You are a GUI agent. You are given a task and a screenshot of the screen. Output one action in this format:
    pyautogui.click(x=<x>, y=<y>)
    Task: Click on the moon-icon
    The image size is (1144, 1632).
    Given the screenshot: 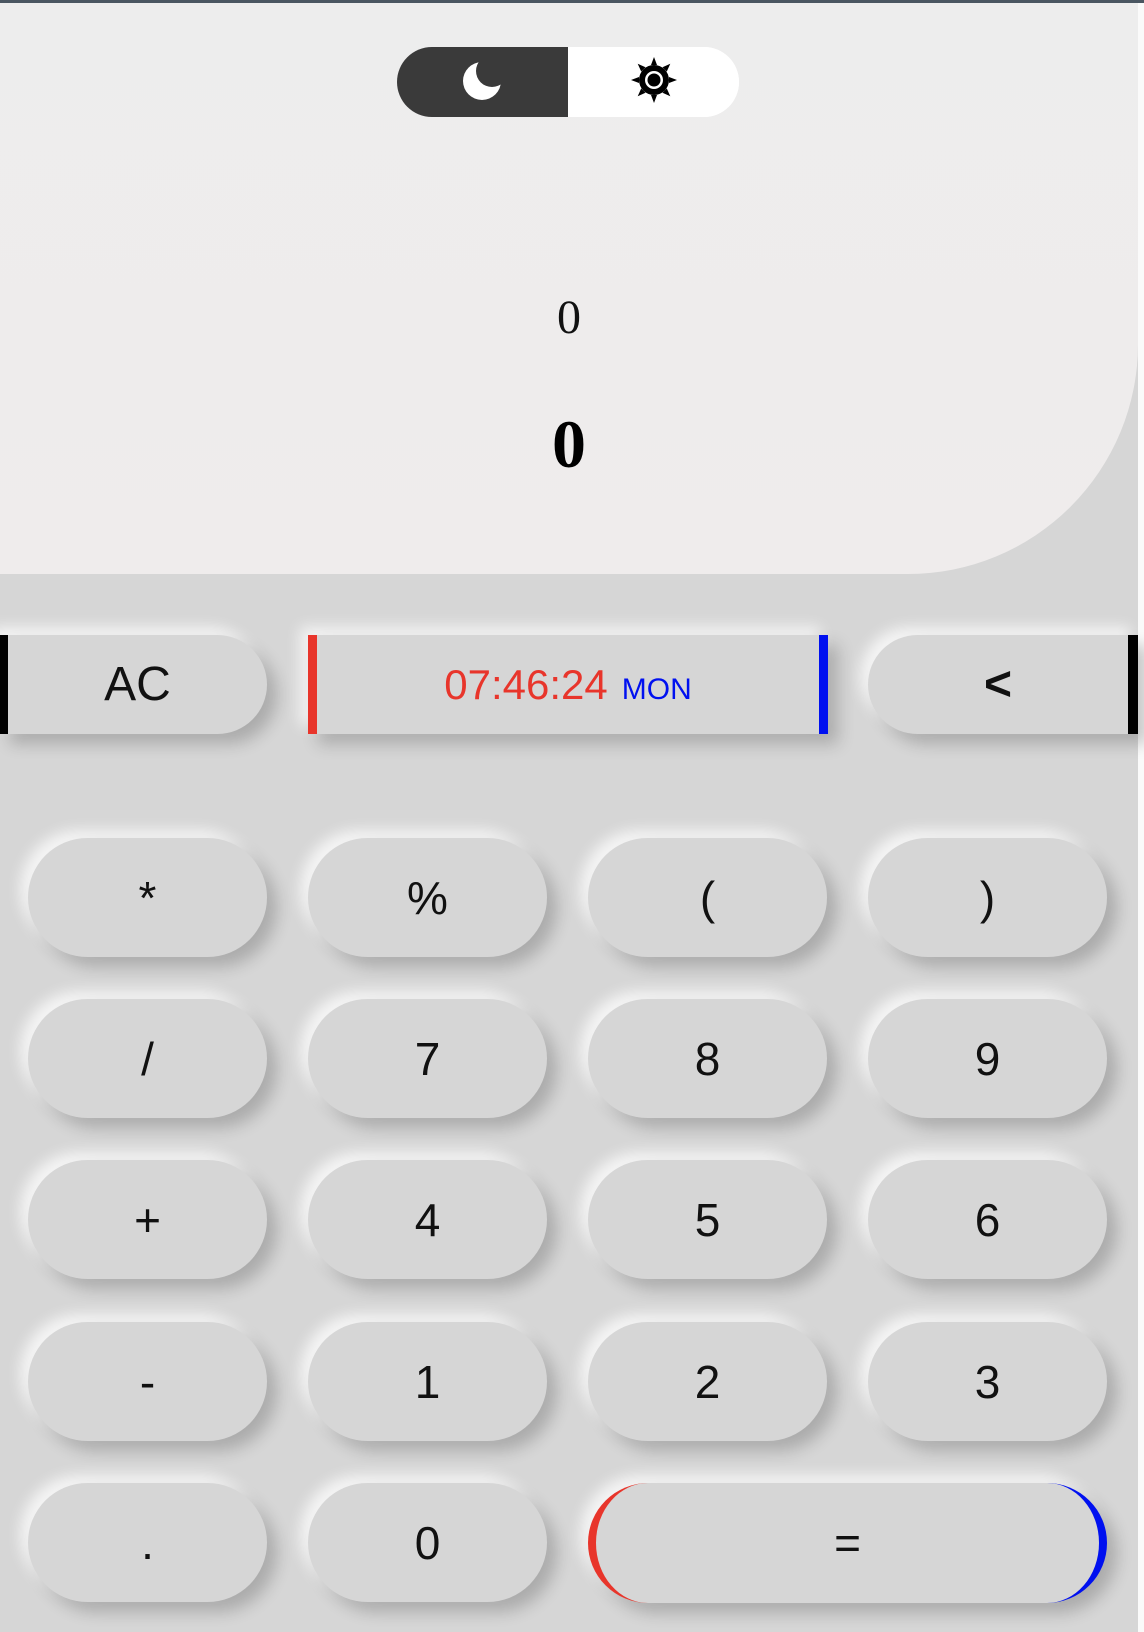 What is the action you would take?
    pyautogui.click(x=483, y=82)
    